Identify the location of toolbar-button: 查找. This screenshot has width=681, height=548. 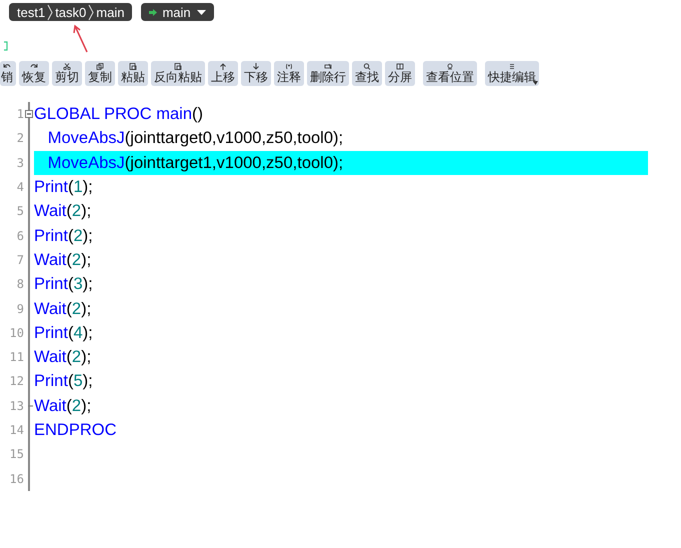
(367, 73).